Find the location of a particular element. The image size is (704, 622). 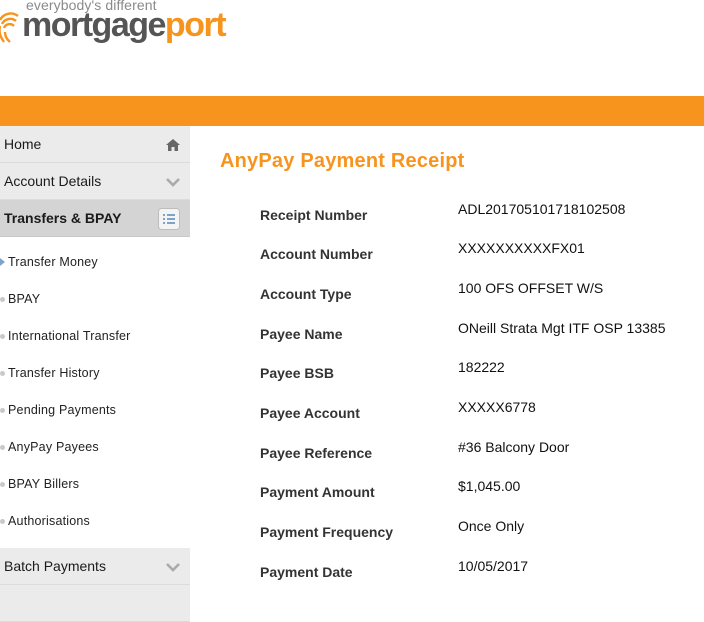

field-value: 10/05/2017 is located at coordinates (493, 566).